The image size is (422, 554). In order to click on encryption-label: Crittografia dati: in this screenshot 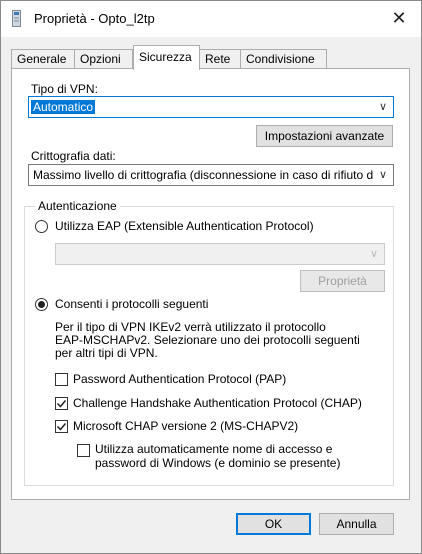, I will do `click(73, 156)`.